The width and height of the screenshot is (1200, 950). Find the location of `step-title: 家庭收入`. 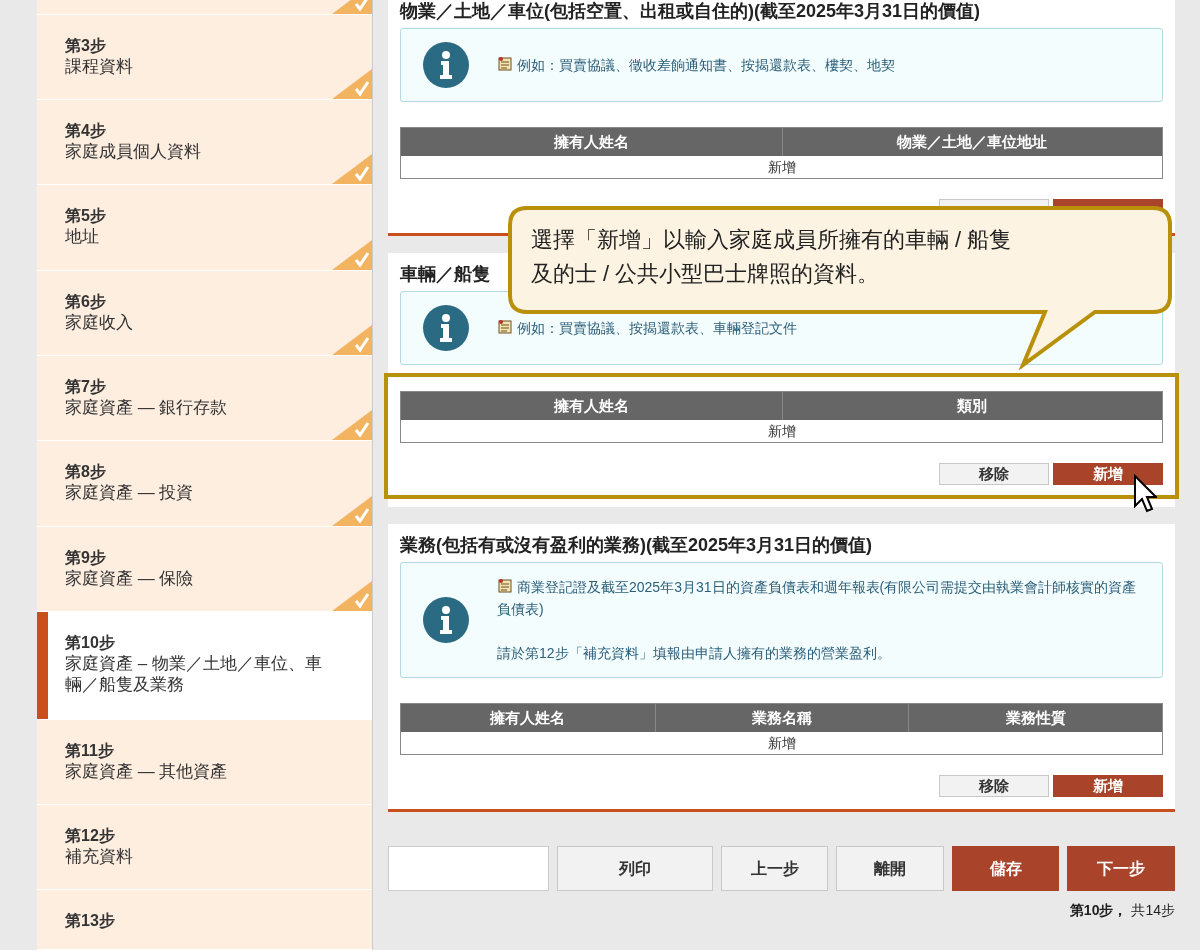

step-title: 家庭收入 is located at coordinates (99, 322).